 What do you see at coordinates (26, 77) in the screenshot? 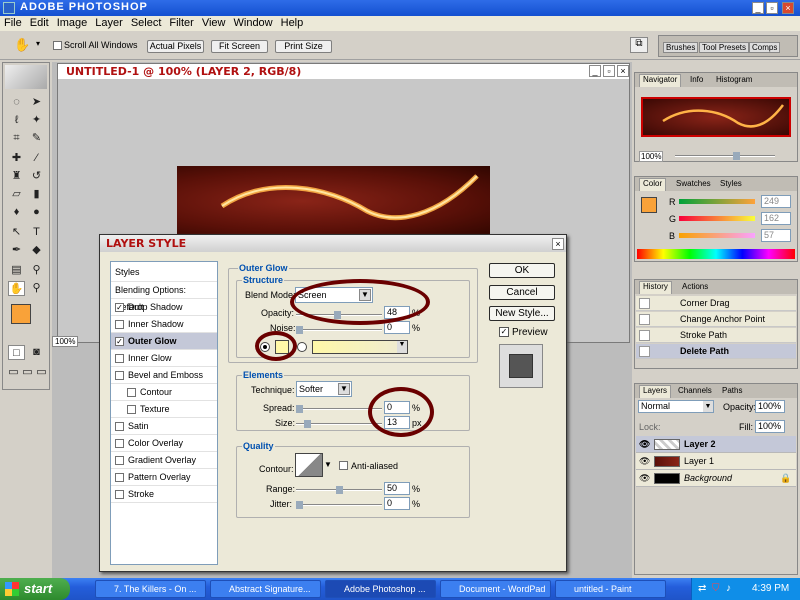
I see `feather-logo-icon` at bounding box center [26, 77].